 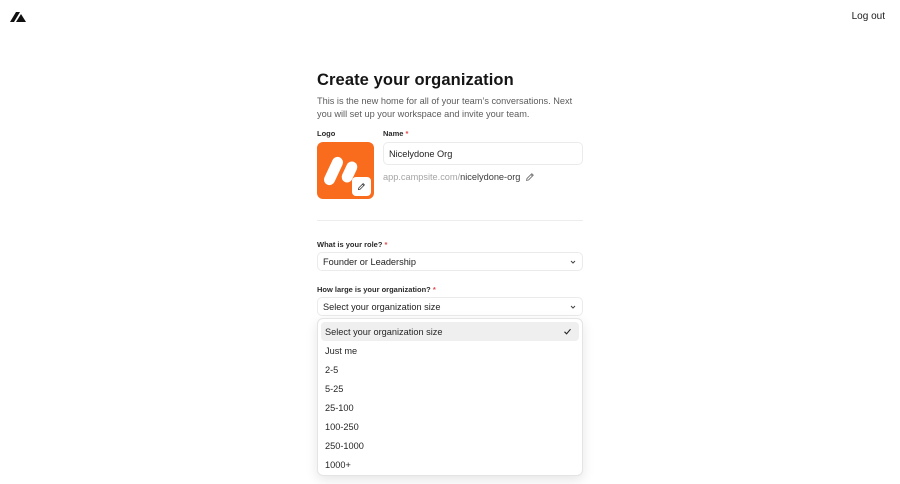 What do you see at coordinates (483, 153) in the screenshot?
I see `org-name-input` at bounding box center [483, 153].